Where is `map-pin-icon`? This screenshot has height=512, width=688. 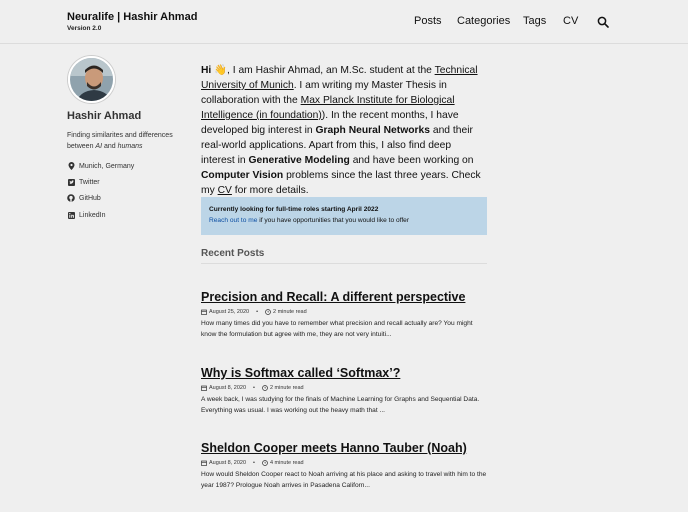
map-pin-icon is located at coordinates (71, 166).